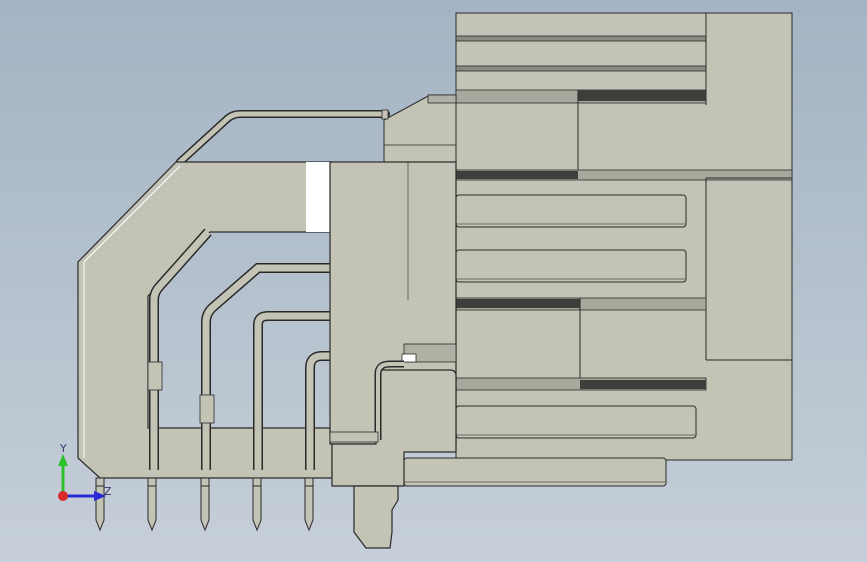 The height and width of the screenshot is (562, 867). What do you see at coordinates (108, 491) in the screenshot?
I see `triad-z-label: Z` at bounding box center [108, 491].